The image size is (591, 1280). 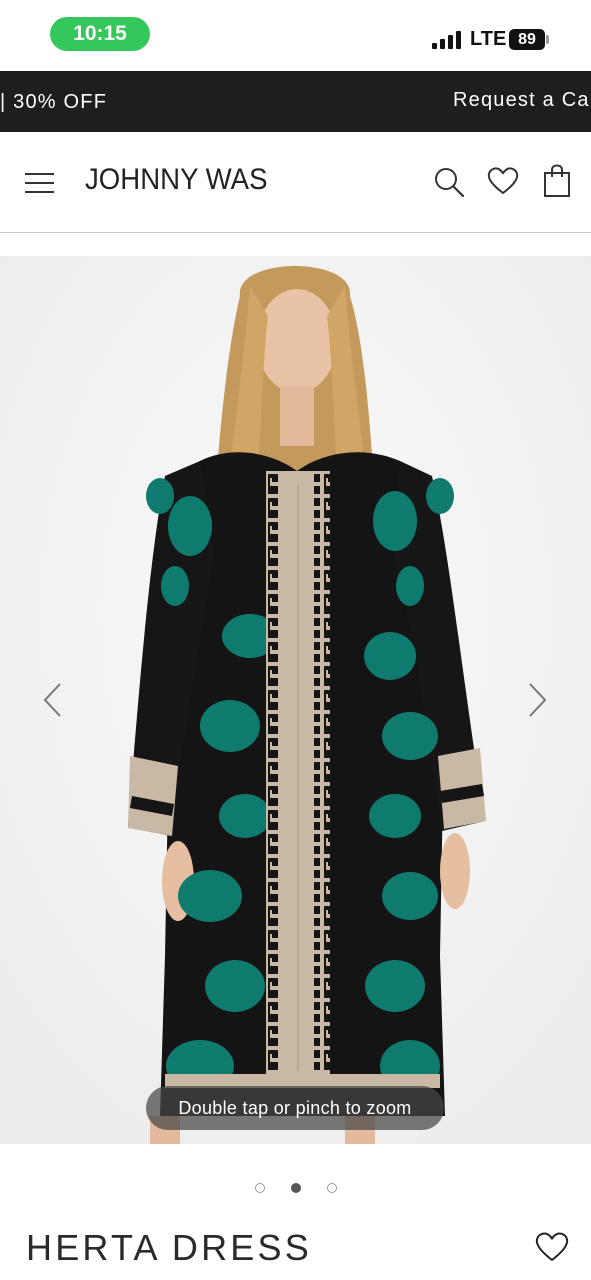 I want to click on zoom-hint-tooltip: Double tap or pinch to zoom, so click(x=295, y=1108).